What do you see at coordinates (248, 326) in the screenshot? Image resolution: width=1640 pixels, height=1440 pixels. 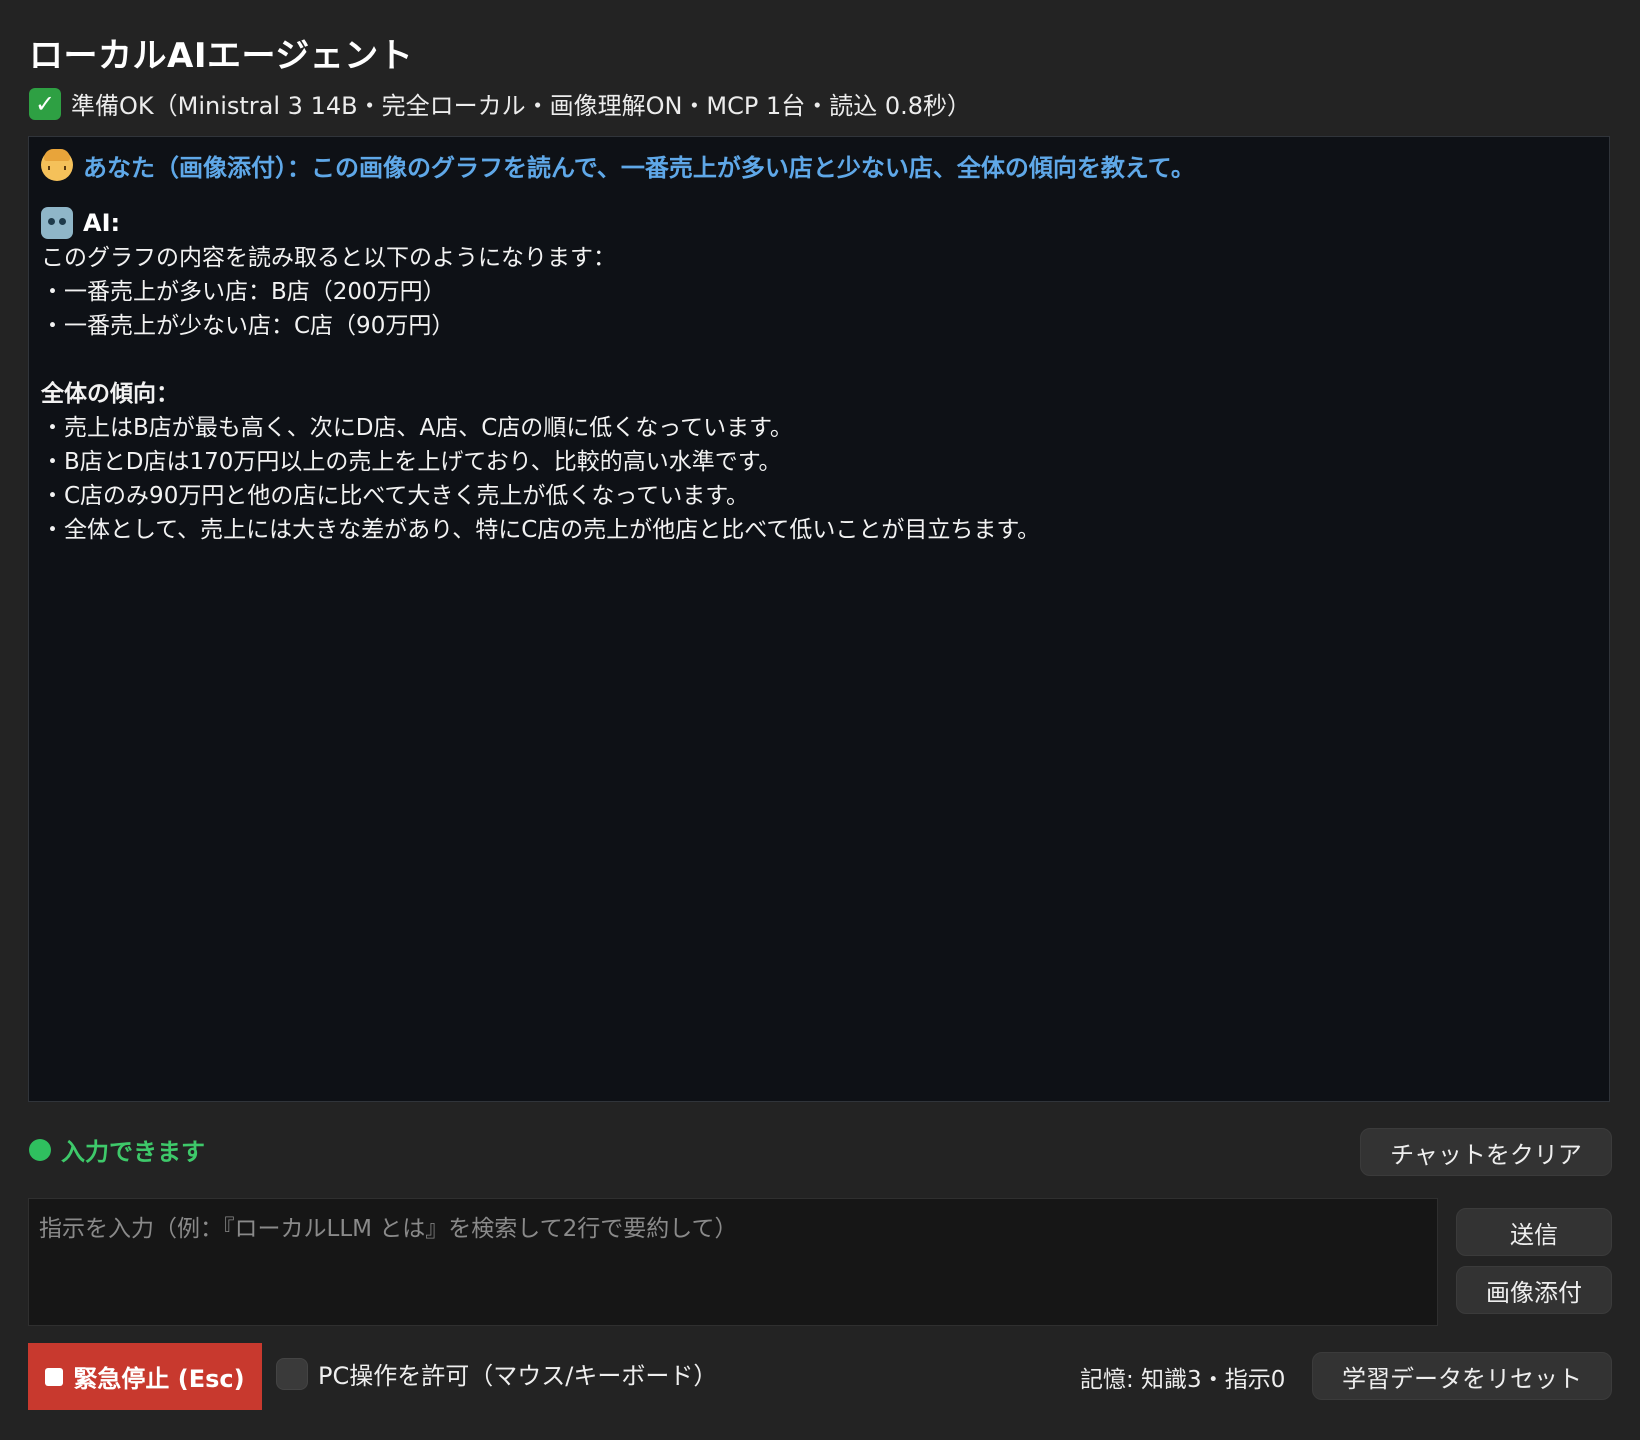 I see `ai-line-min: ・一番売上が少ない店：C店（90万円）` at bounding box center [248, 326].